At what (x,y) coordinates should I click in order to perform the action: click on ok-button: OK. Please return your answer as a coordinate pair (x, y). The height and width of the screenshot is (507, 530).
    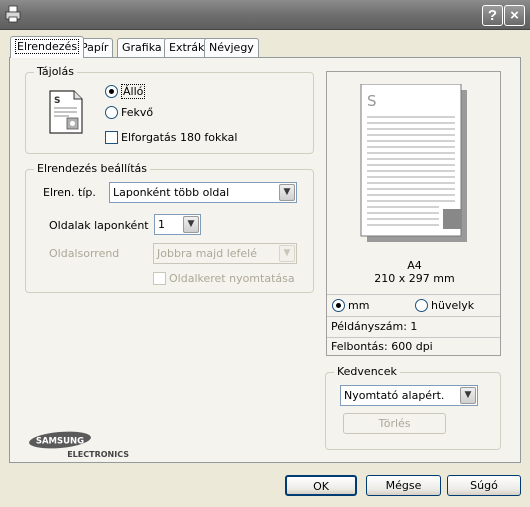
    Looking at the image, I should click on (321, 485).